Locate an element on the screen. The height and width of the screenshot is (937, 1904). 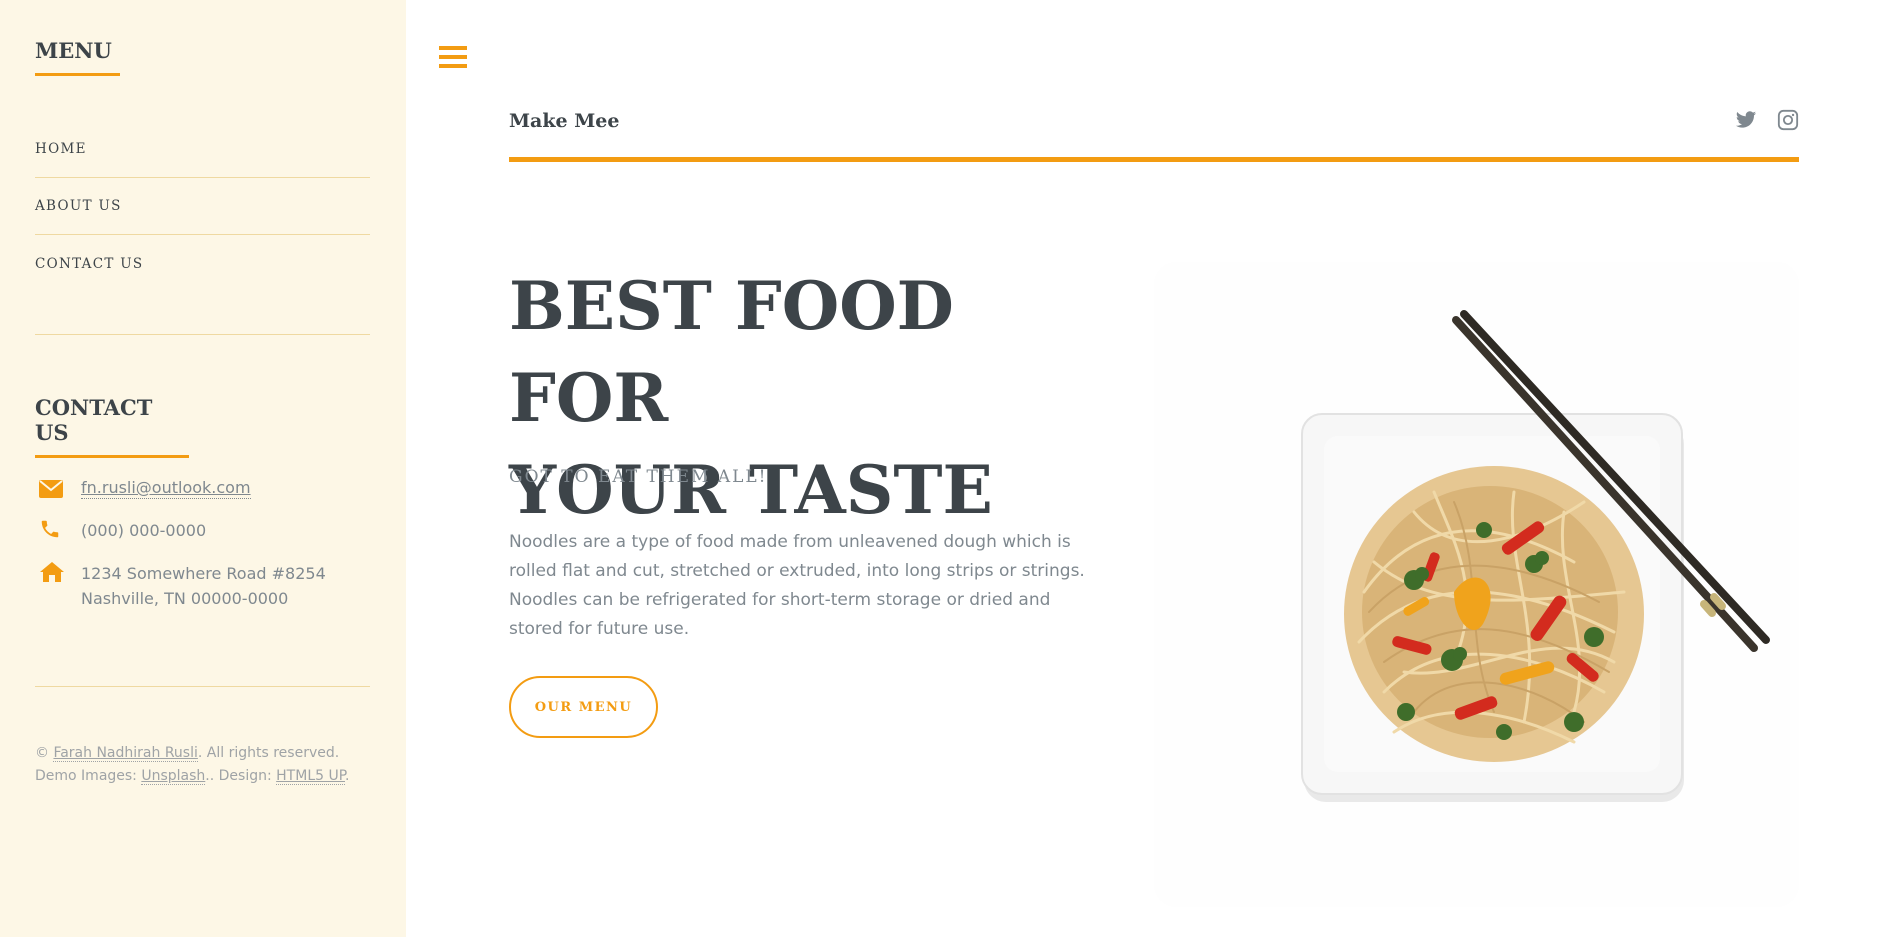
menu-header: MENU is located at coordinates (77, 57).